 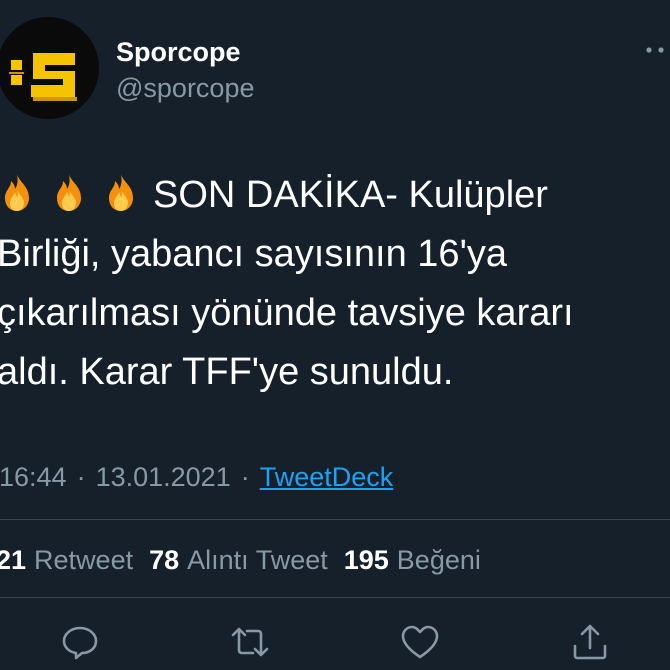 I want to click on quotes-count: 78, so click(x=164, y=560).